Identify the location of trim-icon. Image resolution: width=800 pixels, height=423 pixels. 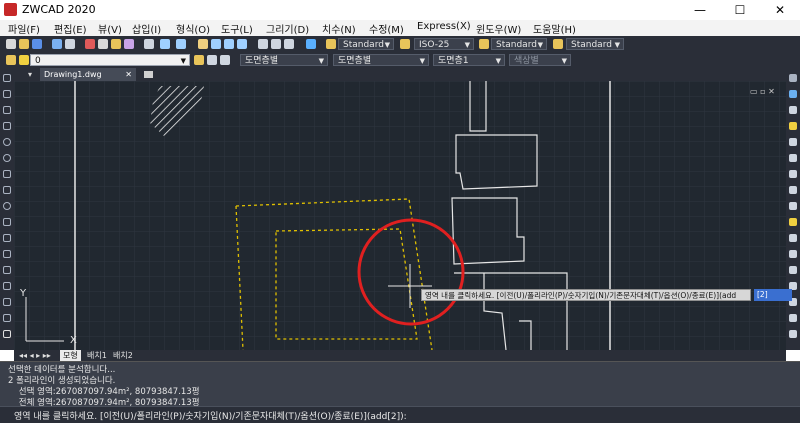
(793, 238).